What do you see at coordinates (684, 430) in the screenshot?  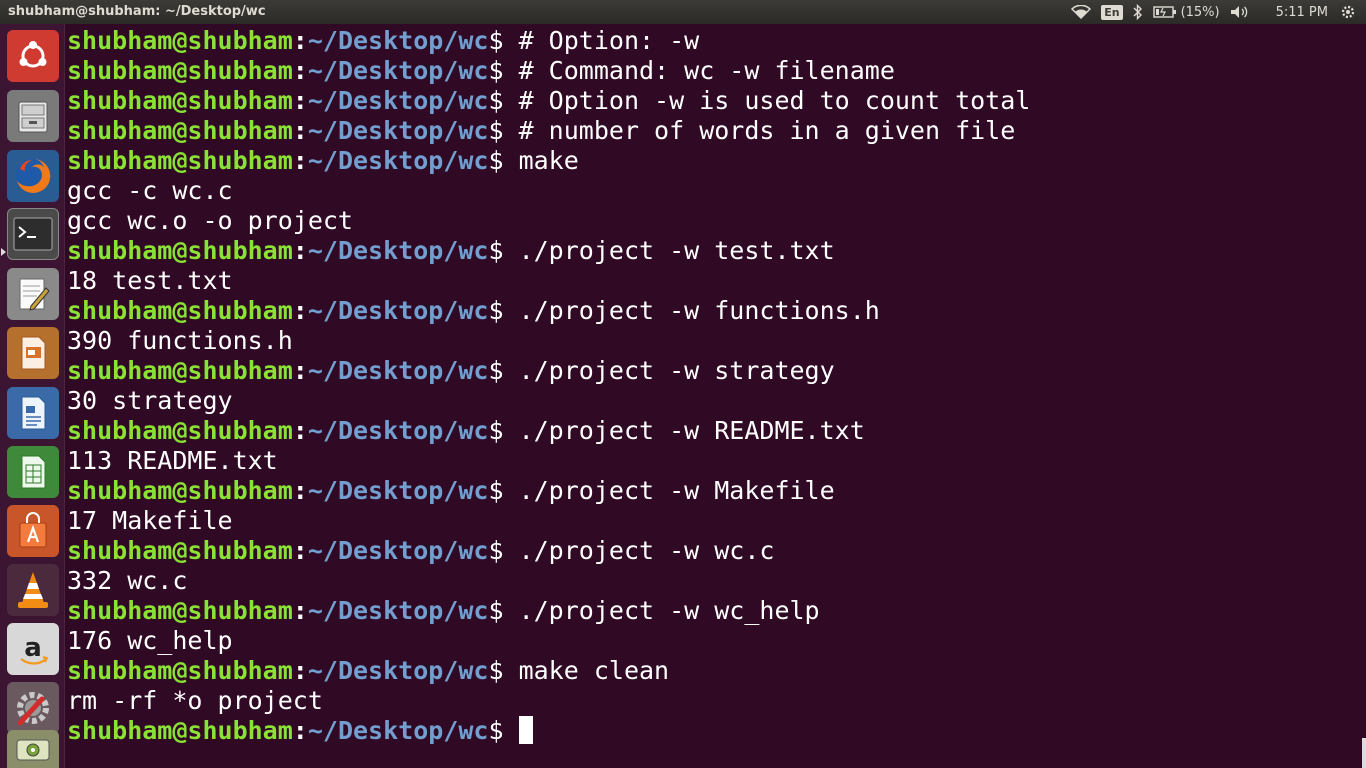 I see `command-text: ./project -w README.txt` at bounding box center [684, 430].